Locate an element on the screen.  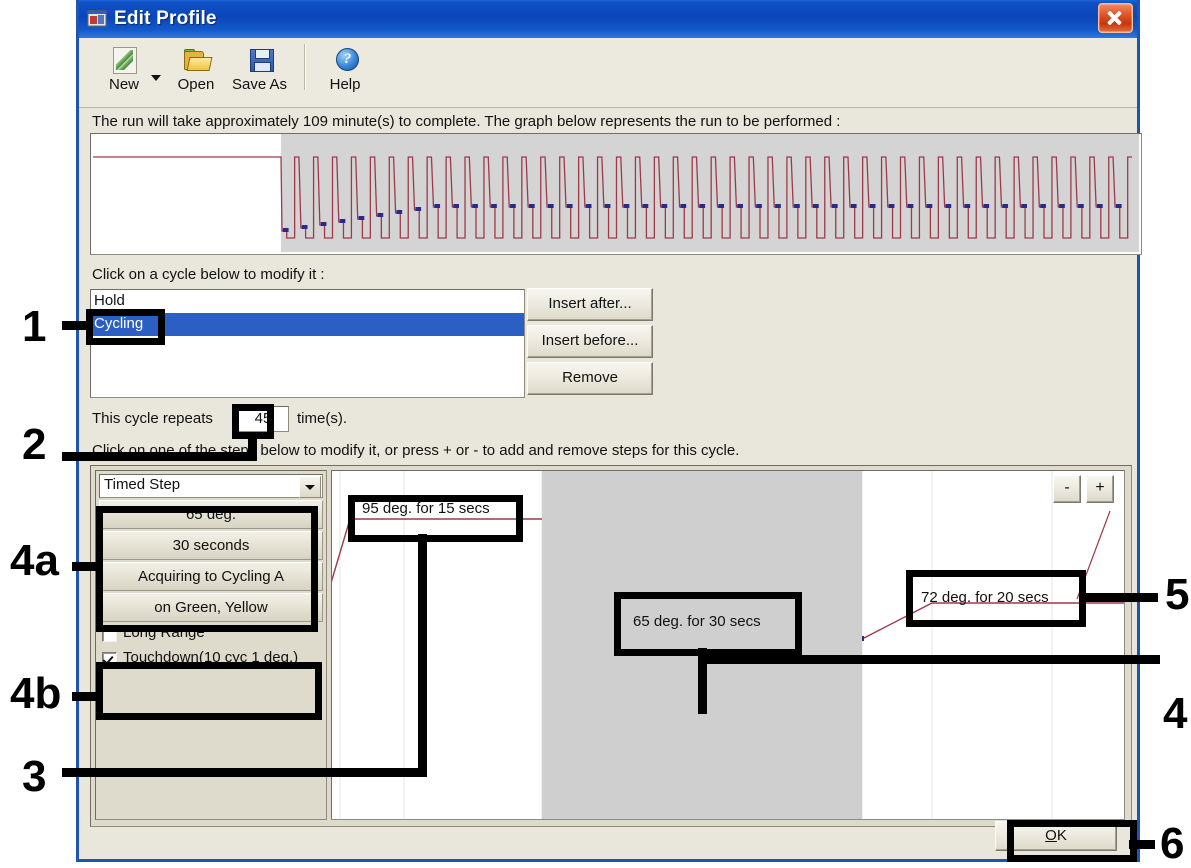
ok-button: OK is located at coordinates (1056, 836).